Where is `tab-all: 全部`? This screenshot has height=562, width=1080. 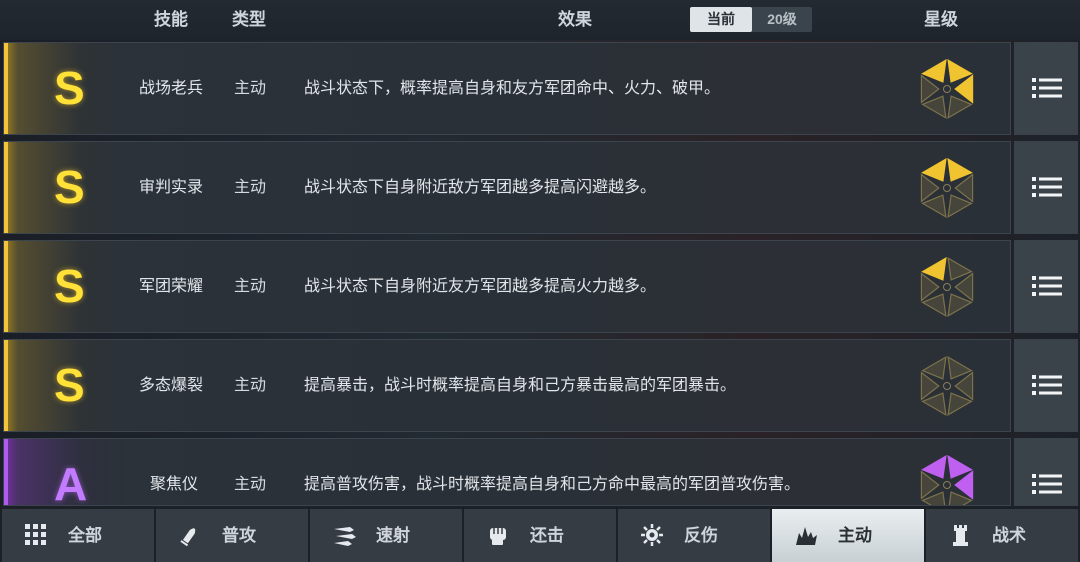
tab-all: 全部 is located at coordinates (78, 535).